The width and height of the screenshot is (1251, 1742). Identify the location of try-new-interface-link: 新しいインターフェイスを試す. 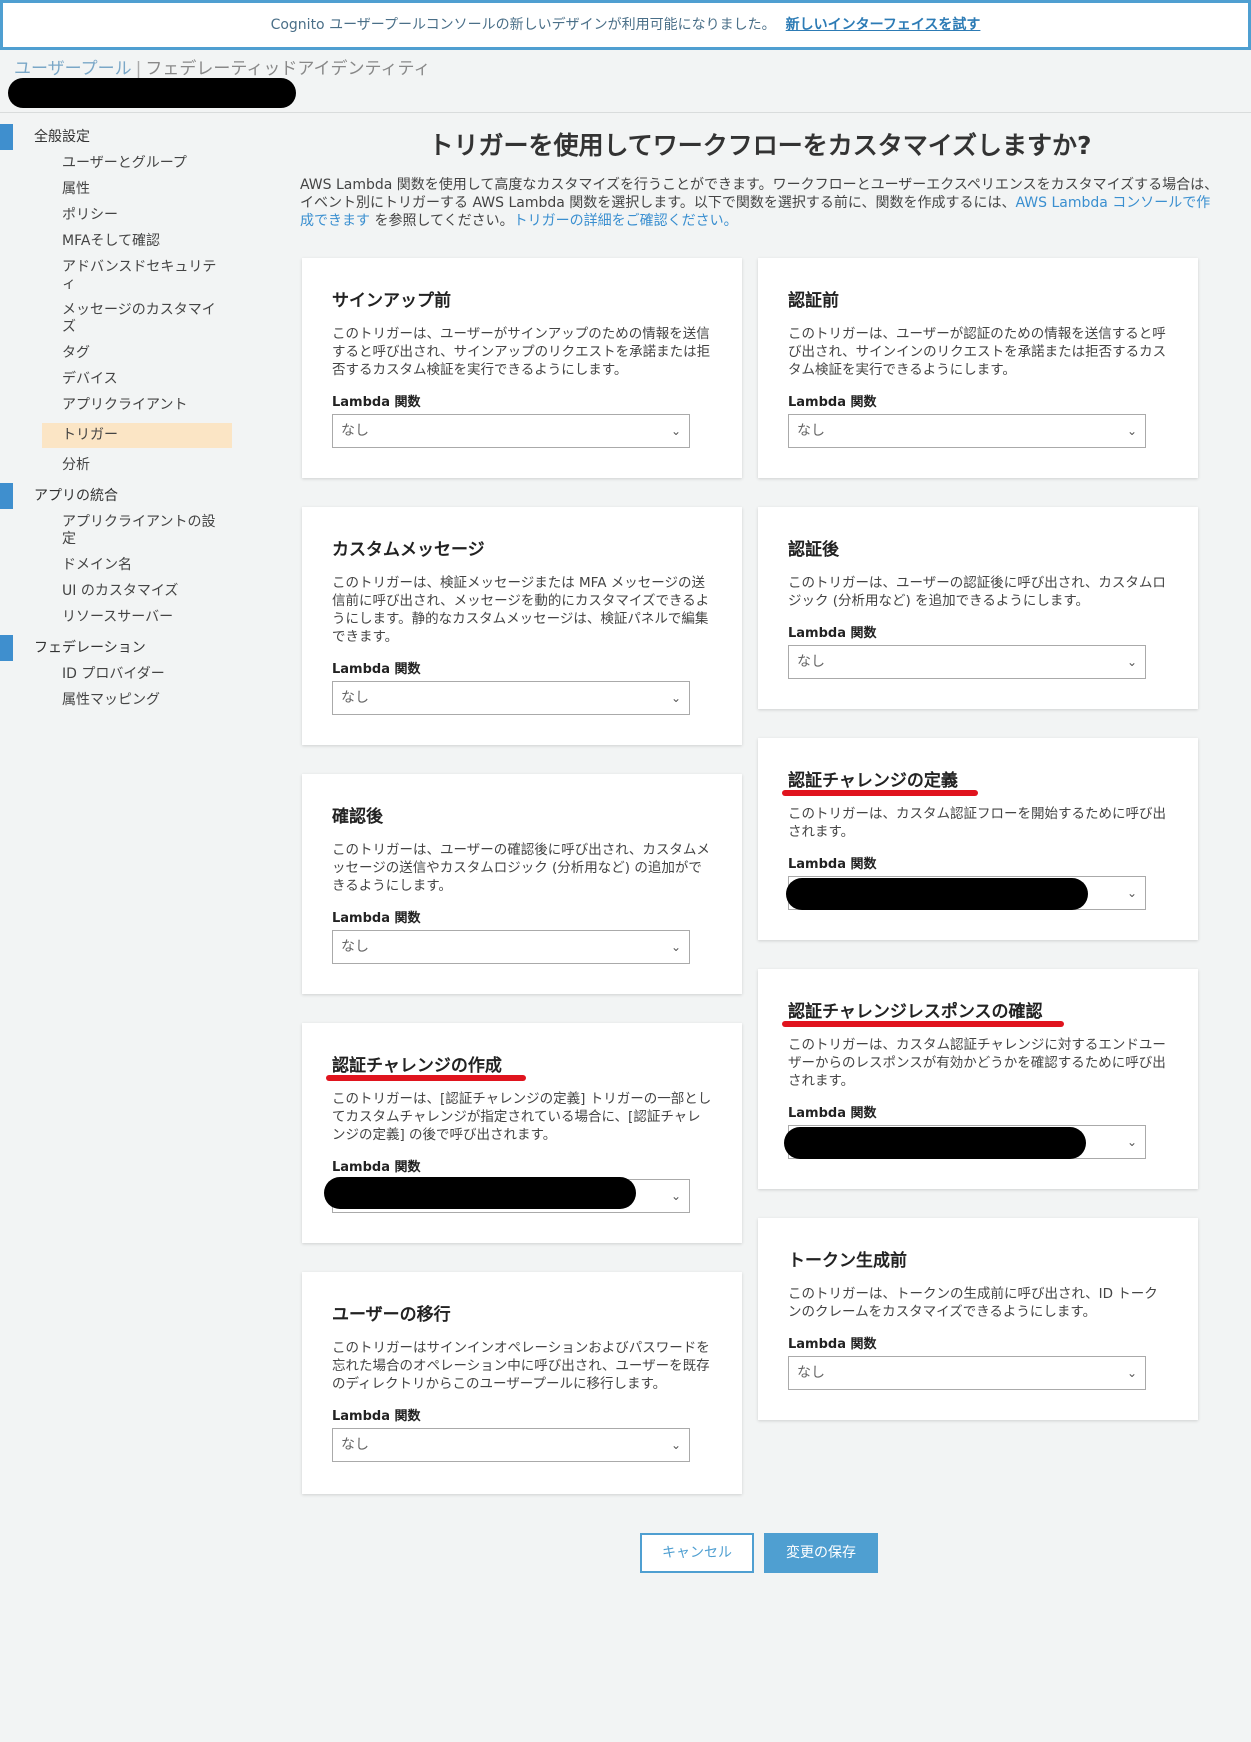
(883, 25).